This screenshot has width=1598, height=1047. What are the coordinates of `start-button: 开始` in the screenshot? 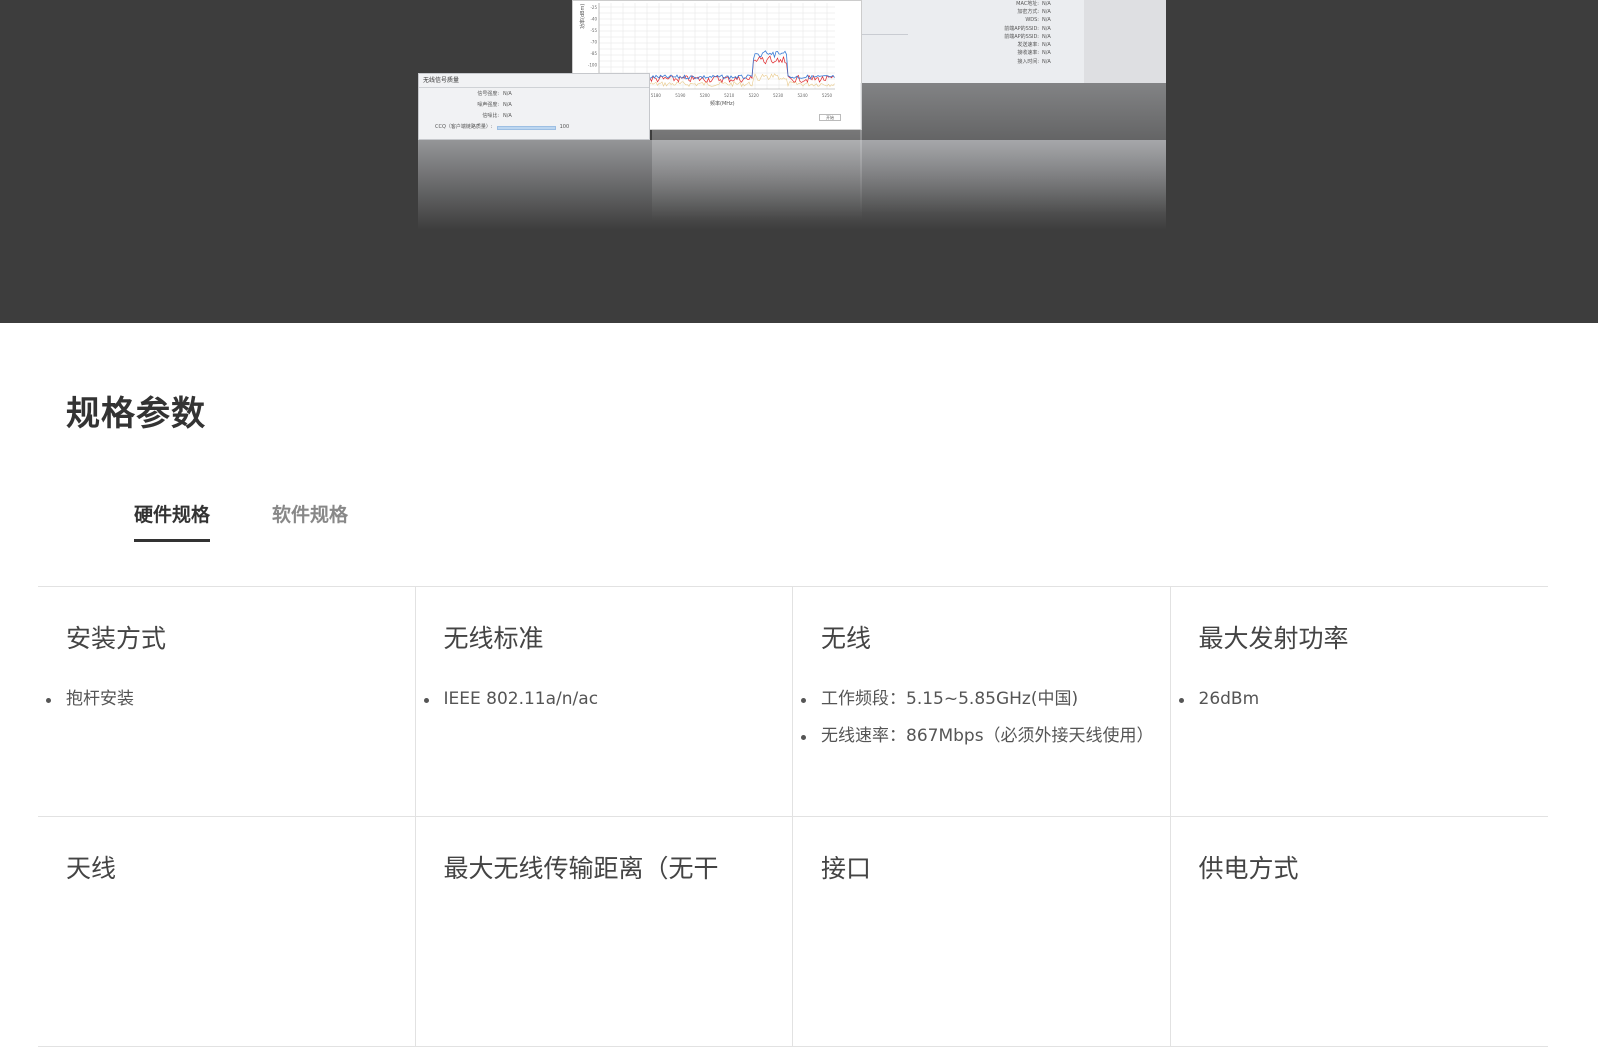 It's located at (830, 117).